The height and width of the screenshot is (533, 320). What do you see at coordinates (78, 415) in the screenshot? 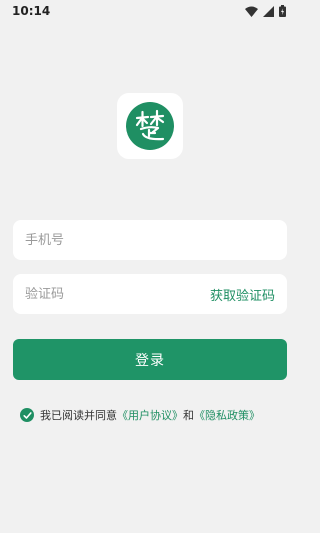
I see `agreement-prefix: 我已阅读并同意` at bounding box center [78, 415].